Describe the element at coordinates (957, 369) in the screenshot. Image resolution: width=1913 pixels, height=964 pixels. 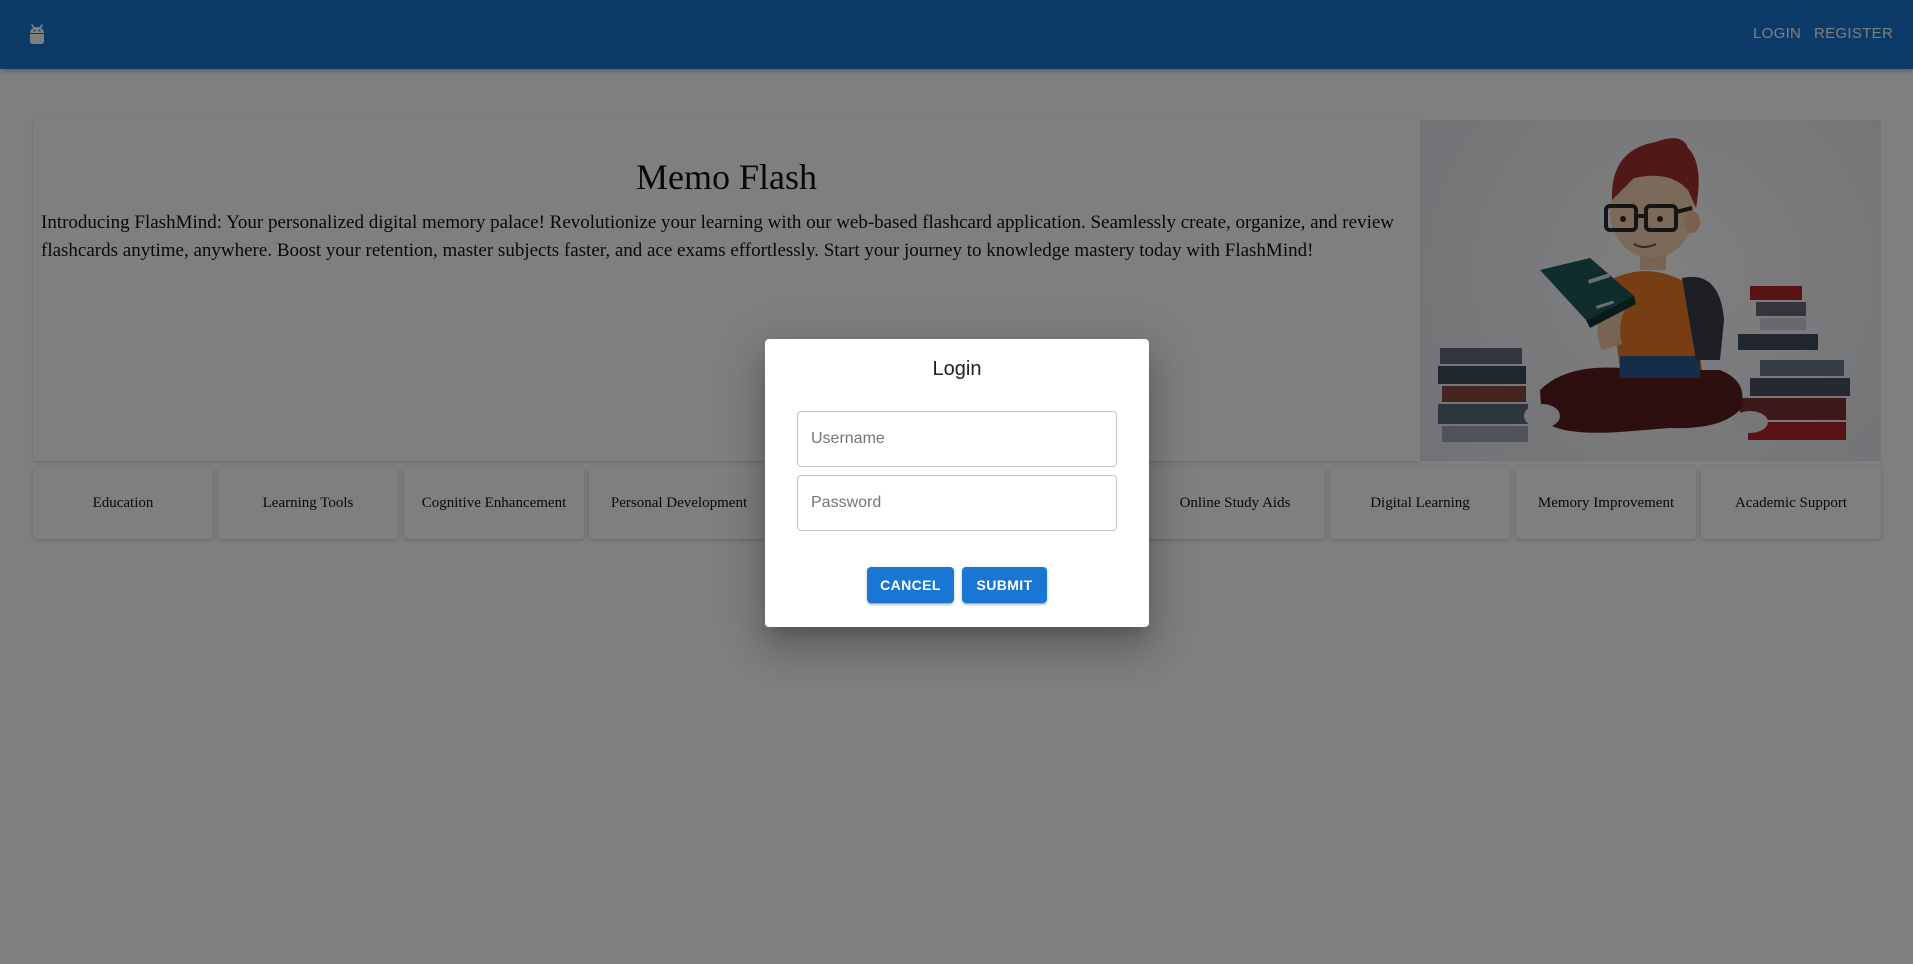
I see `dialog-title: Login` at that location.